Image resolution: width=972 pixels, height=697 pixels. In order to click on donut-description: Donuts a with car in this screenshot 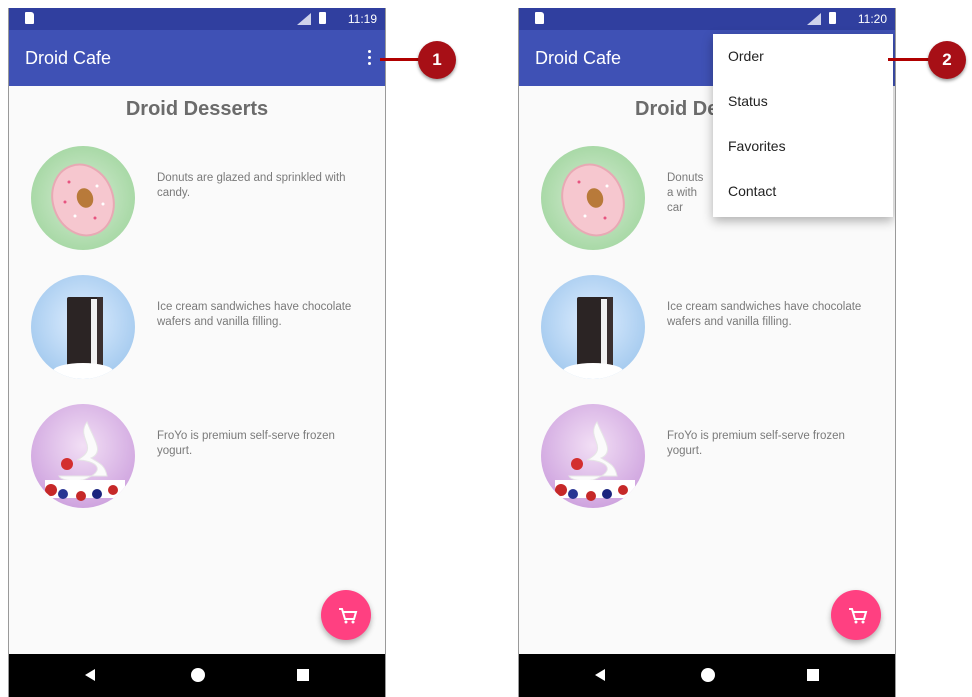, I will do `click(685, 193)`.